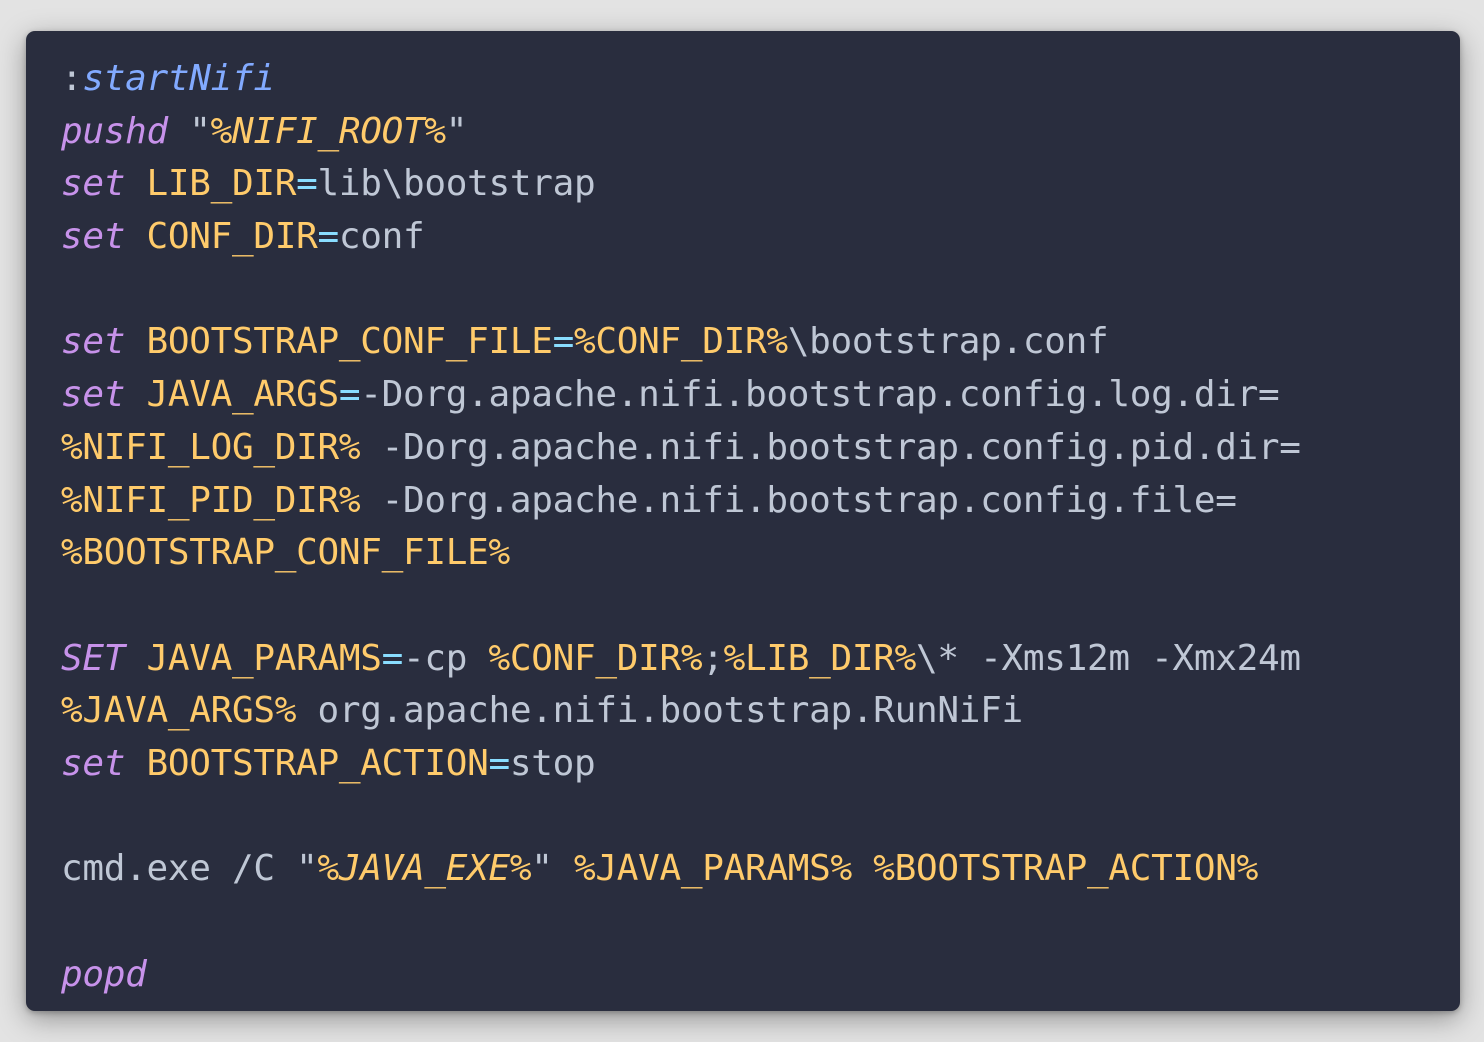 The height and width of the screenshot is (1042, 1484). I want to click on code-line: %BOOTSTRAP_CONF_FILE%, so click(681, 553).